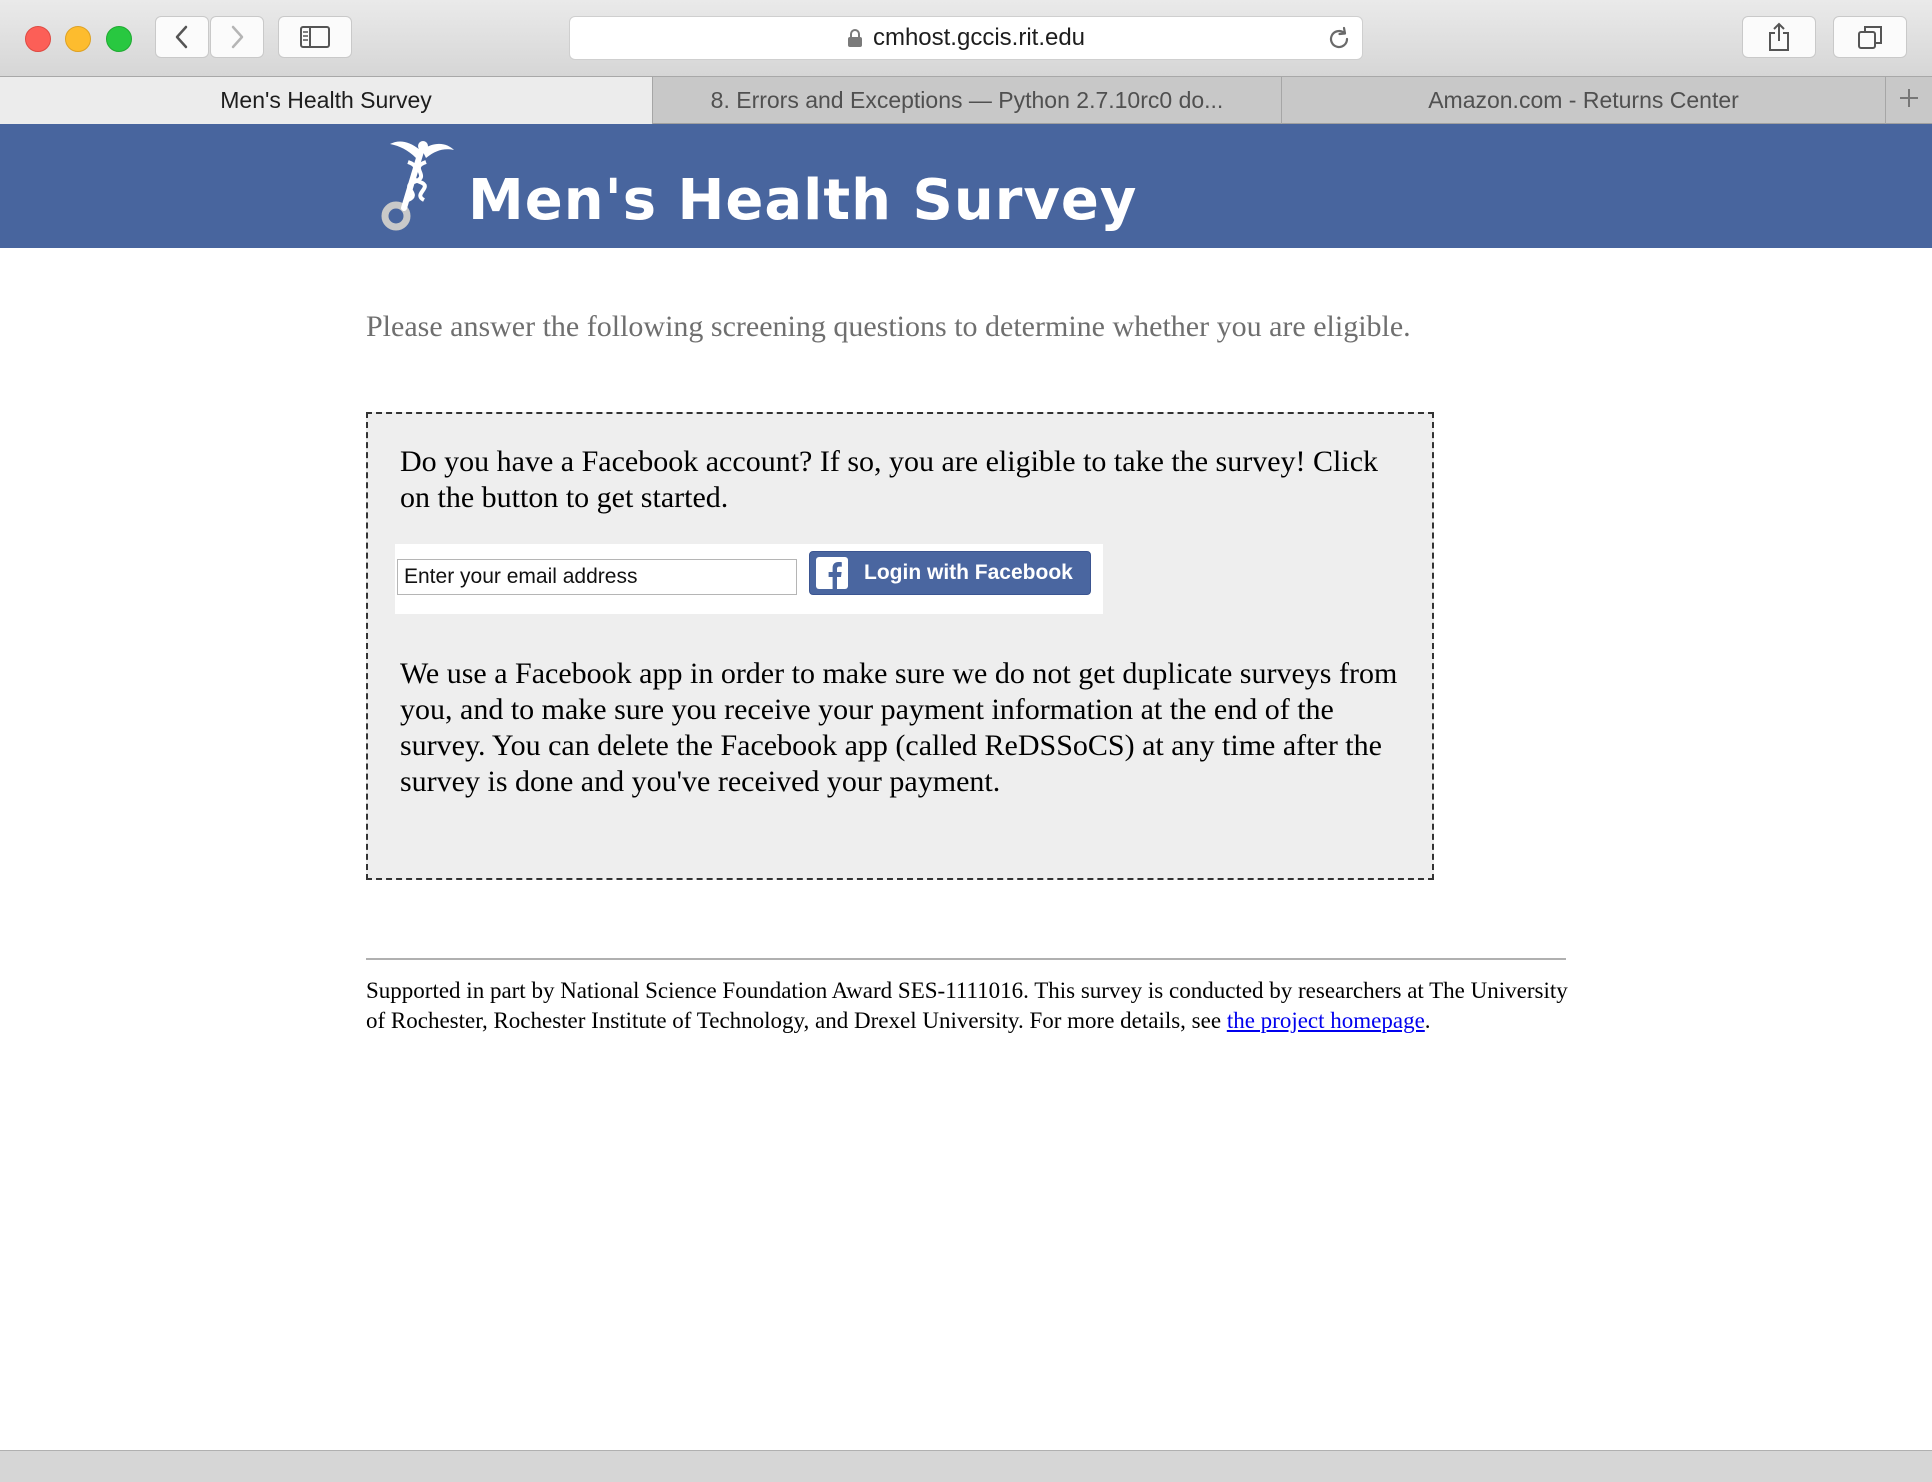 The width and height of the screenshot is (1932, 1482). Describe the element at coordinates (803, 200) in the screenshot. I see `survey-title: Men's Health Survey` at that location.